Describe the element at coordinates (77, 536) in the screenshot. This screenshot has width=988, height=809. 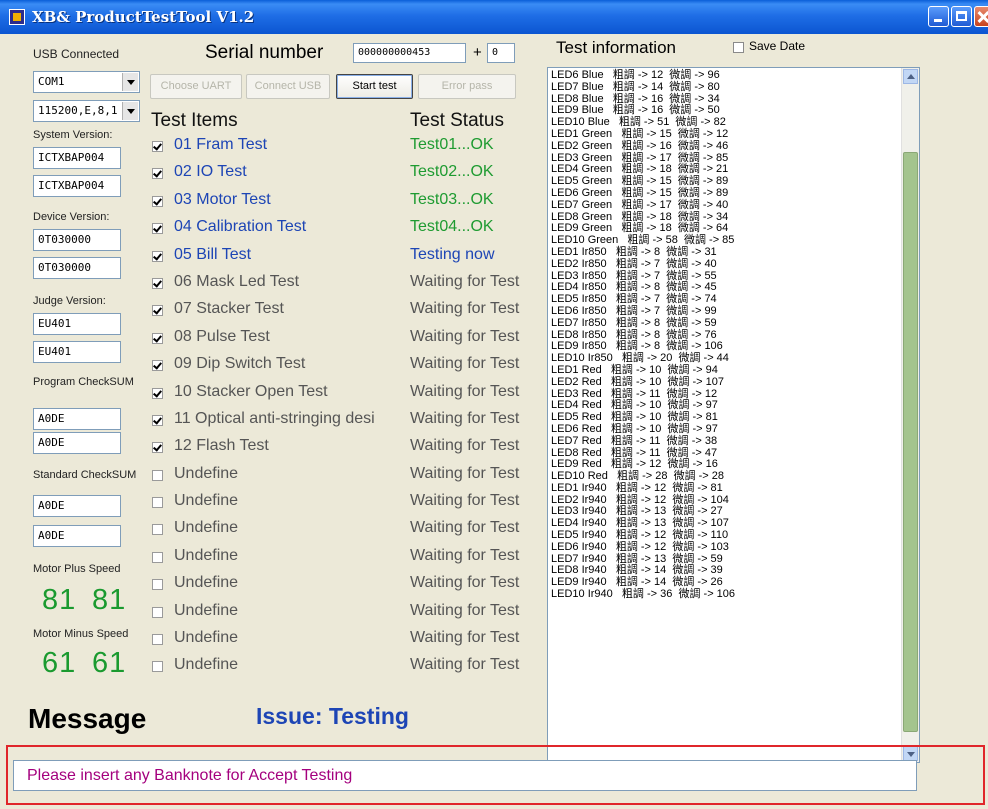
I see `standard-checksum-field-2: A0DE` at that location.